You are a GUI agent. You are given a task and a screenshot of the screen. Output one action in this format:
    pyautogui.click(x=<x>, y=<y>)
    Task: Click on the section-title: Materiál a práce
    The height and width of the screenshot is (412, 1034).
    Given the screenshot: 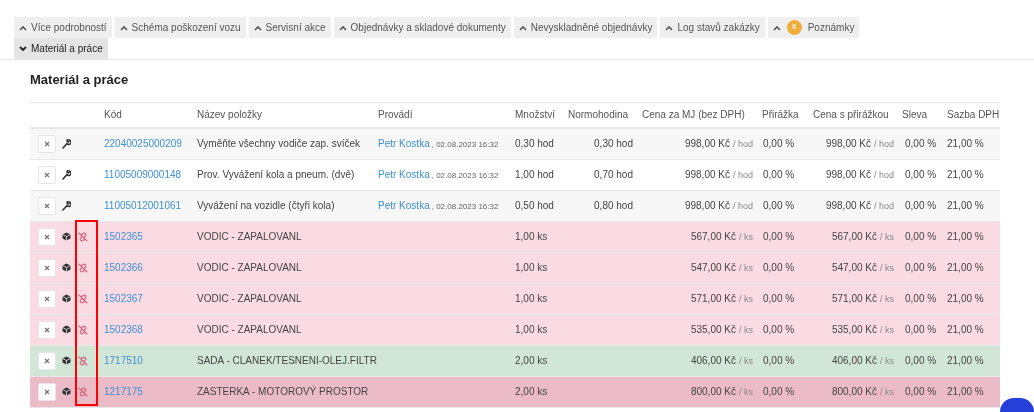 What is the action you would take?
    pyautogui.click(x=80, y=80)
    